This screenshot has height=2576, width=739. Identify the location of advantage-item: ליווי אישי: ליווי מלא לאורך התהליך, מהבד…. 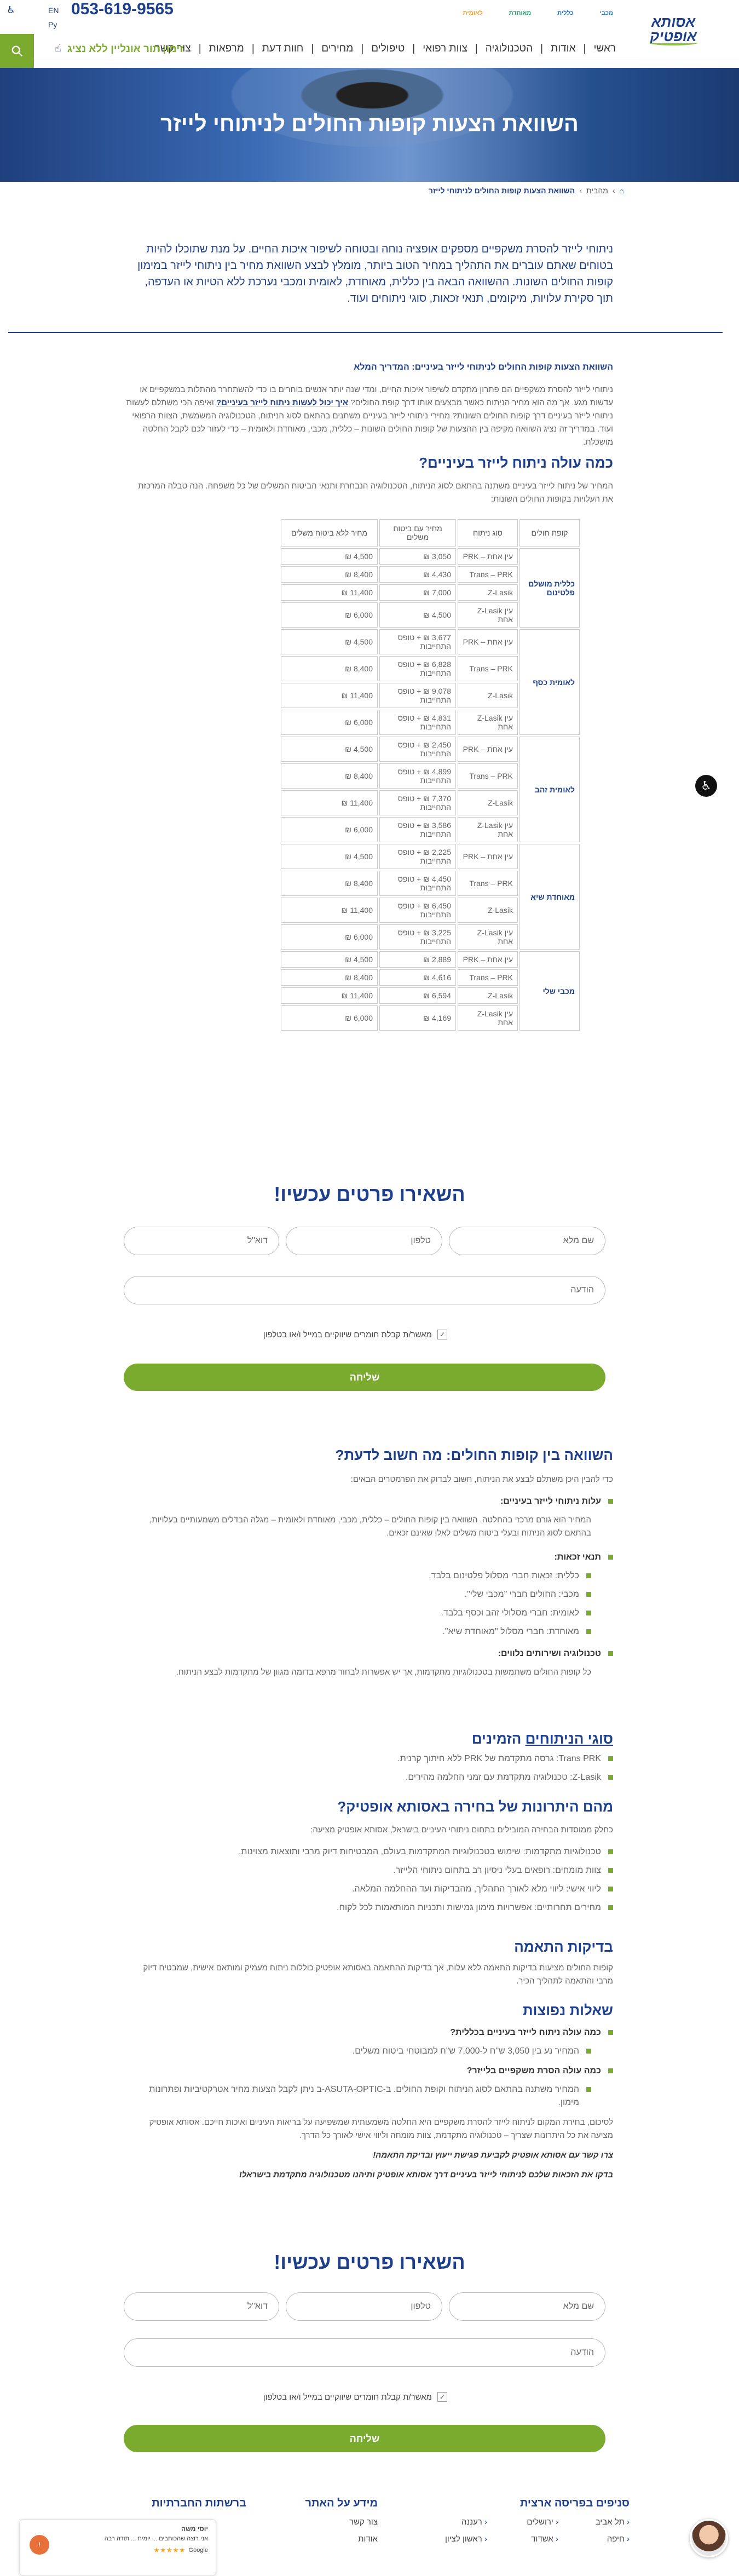
(370, 1890).